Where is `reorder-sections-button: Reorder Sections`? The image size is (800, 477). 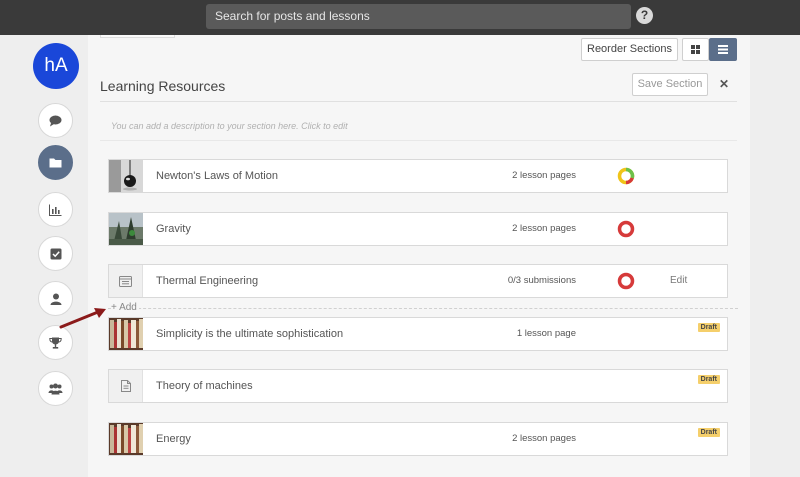
reorder-sections-button: Reorder Sections is located at coordinates (629, 49).